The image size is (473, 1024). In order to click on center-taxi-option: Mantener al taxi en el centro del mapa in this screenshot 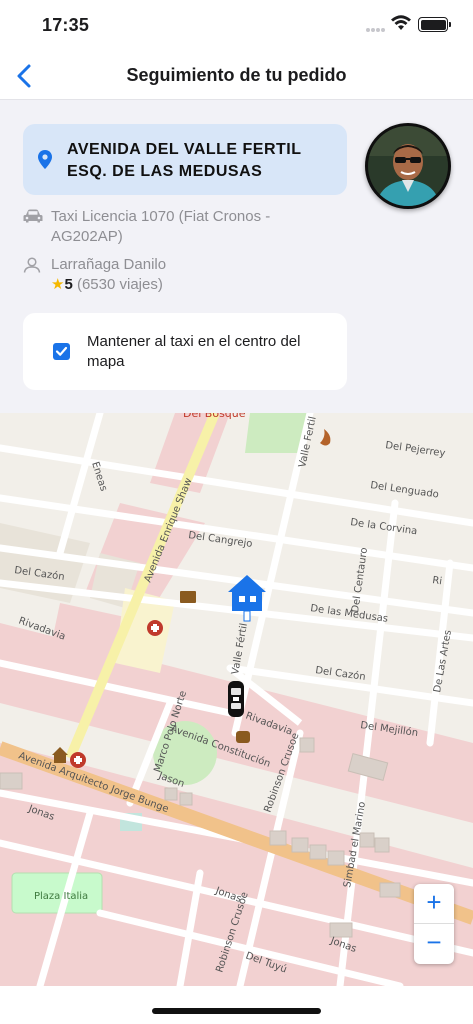, I will do `click(185, 351)`.